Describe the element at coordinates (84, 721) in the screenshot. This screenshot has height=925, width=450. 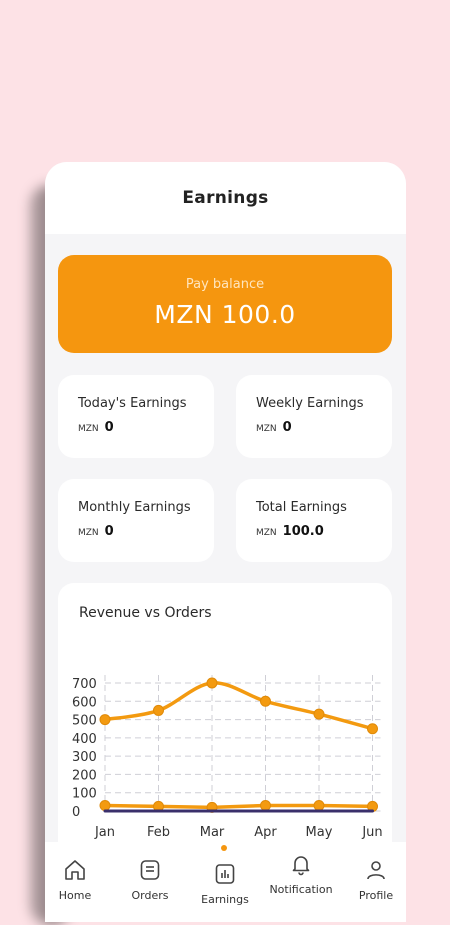
I see `y-tick-label: 500` at that location.